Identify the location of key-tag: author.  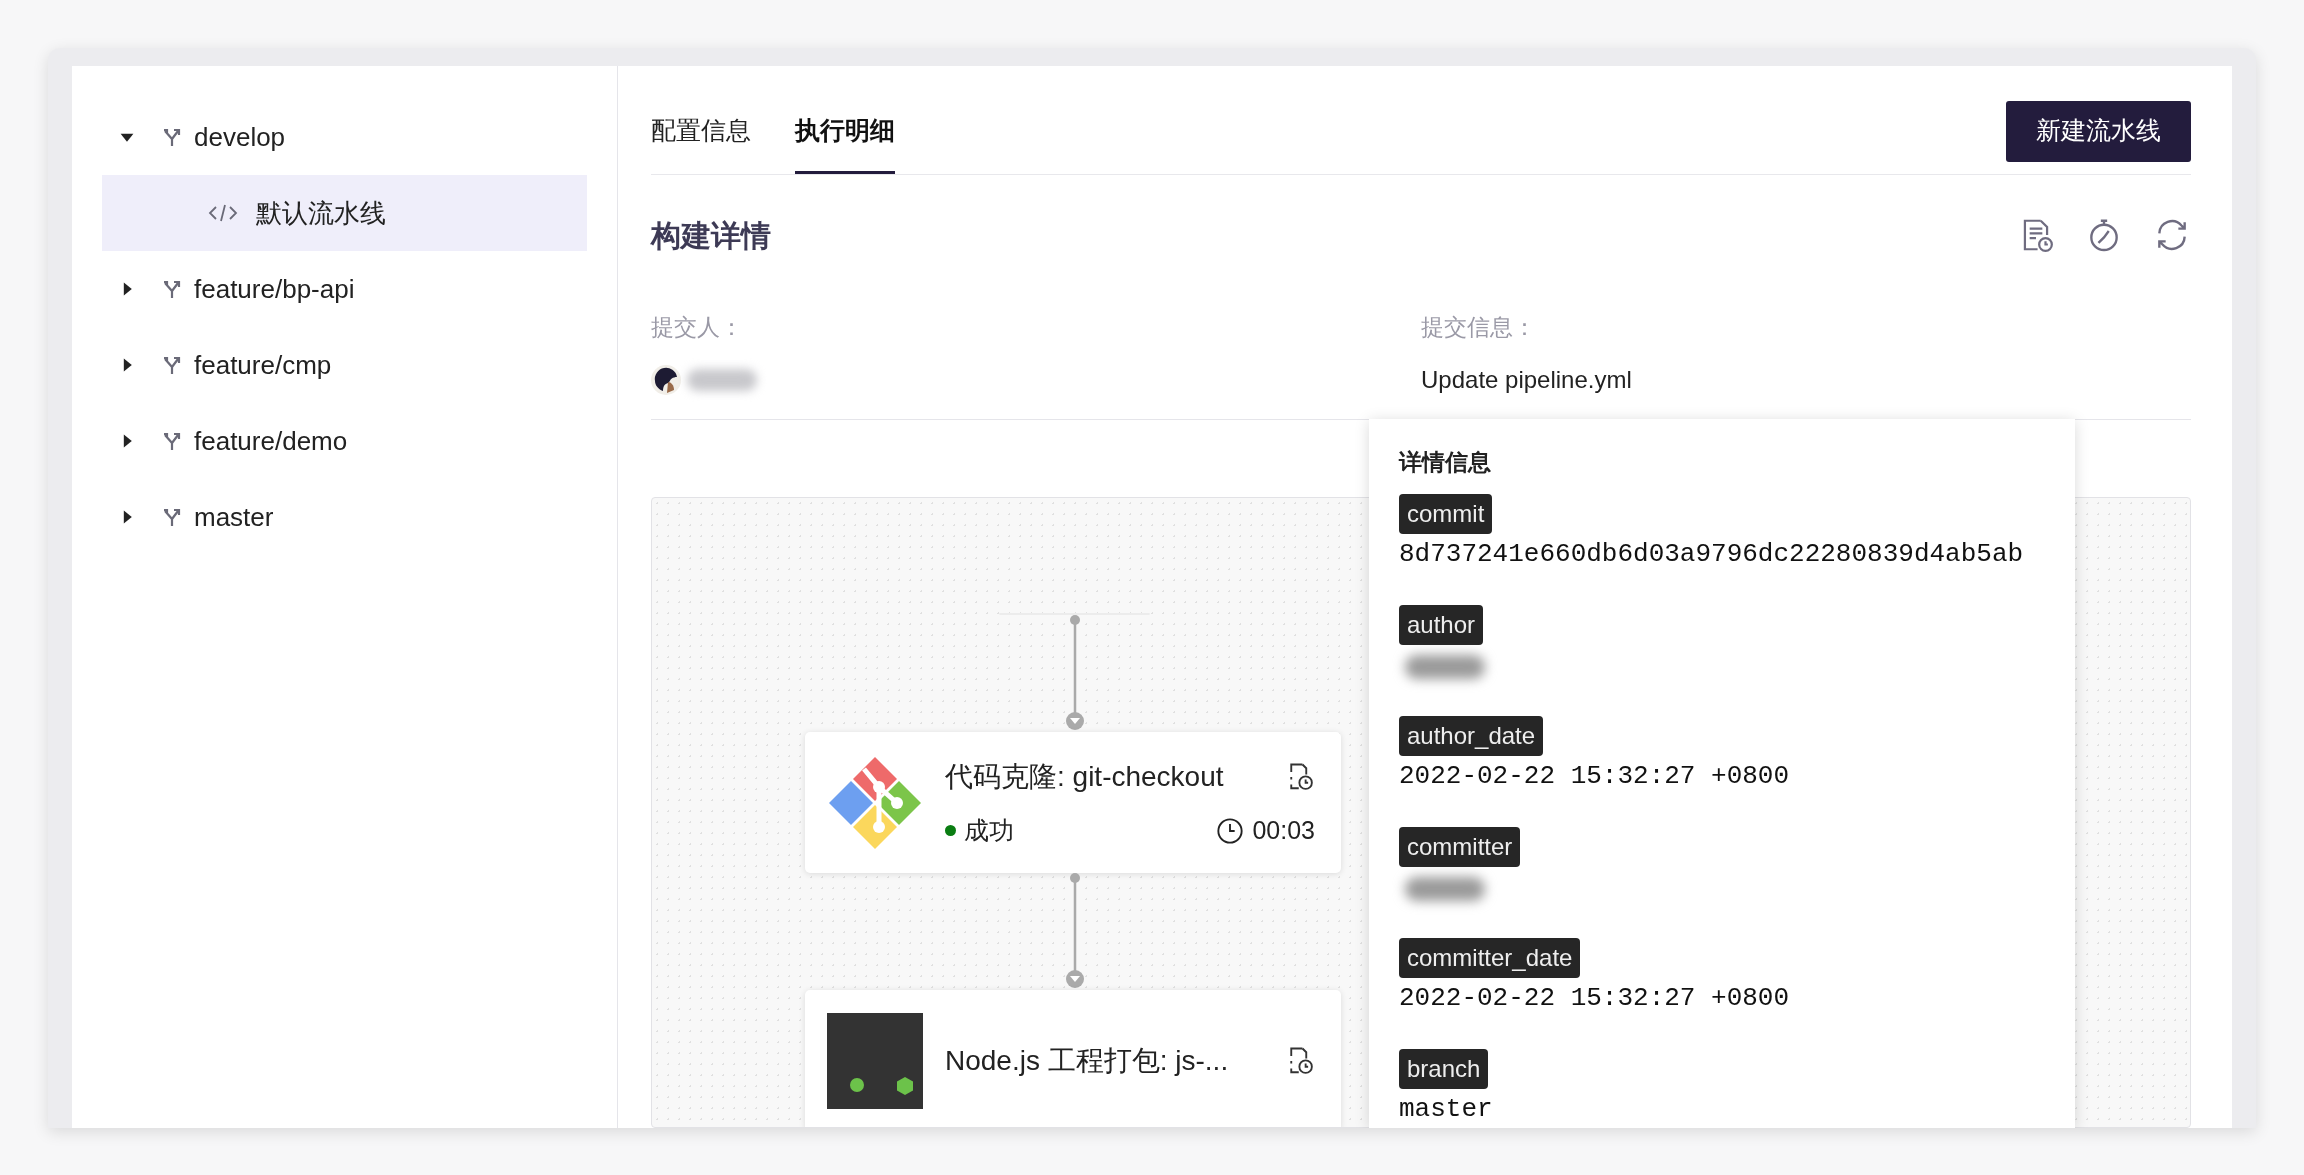
(1441, 624).